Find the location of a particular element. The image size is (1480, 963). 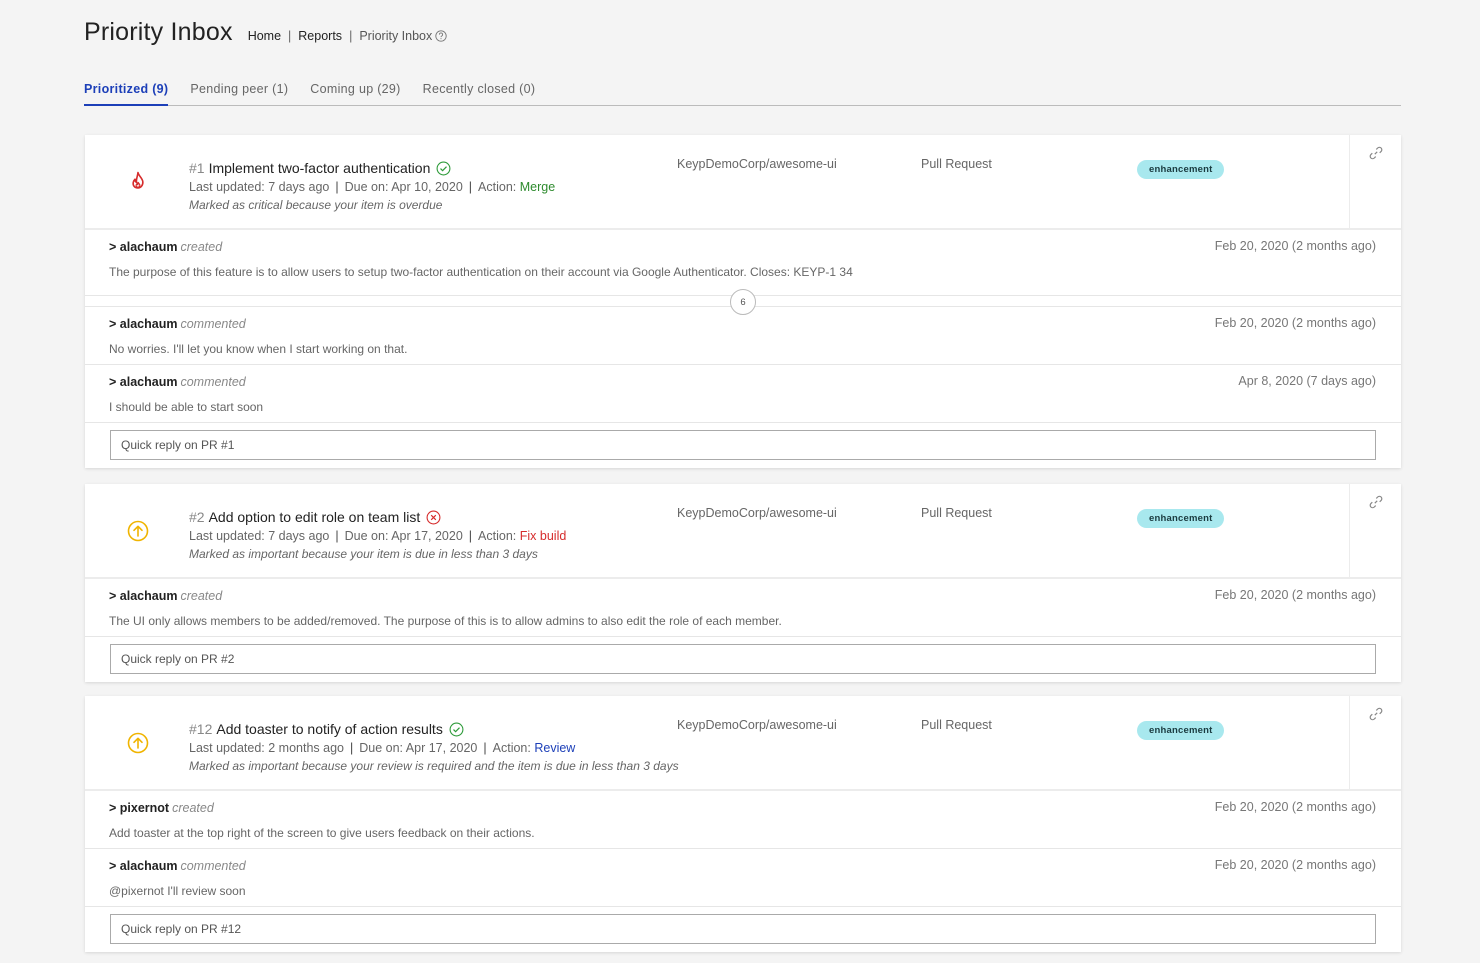

collapsed-events: 6 is located at coordinates (743, 302).